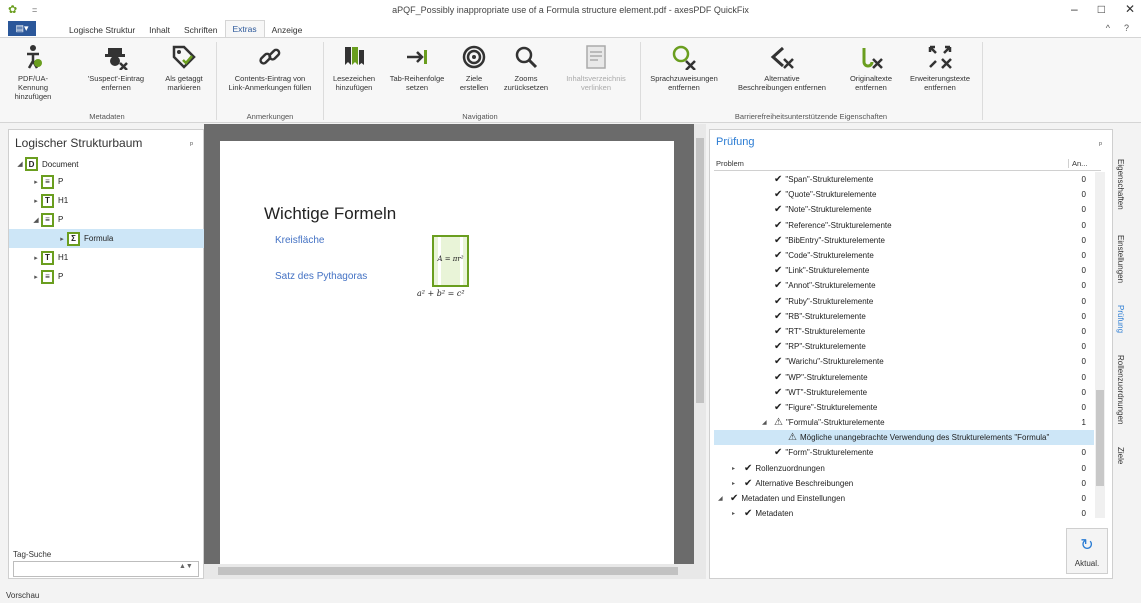  What do you see at coordinates (106, 569) in the screenshot?
I see `tag-search-input` at bounding box center [106, 569].